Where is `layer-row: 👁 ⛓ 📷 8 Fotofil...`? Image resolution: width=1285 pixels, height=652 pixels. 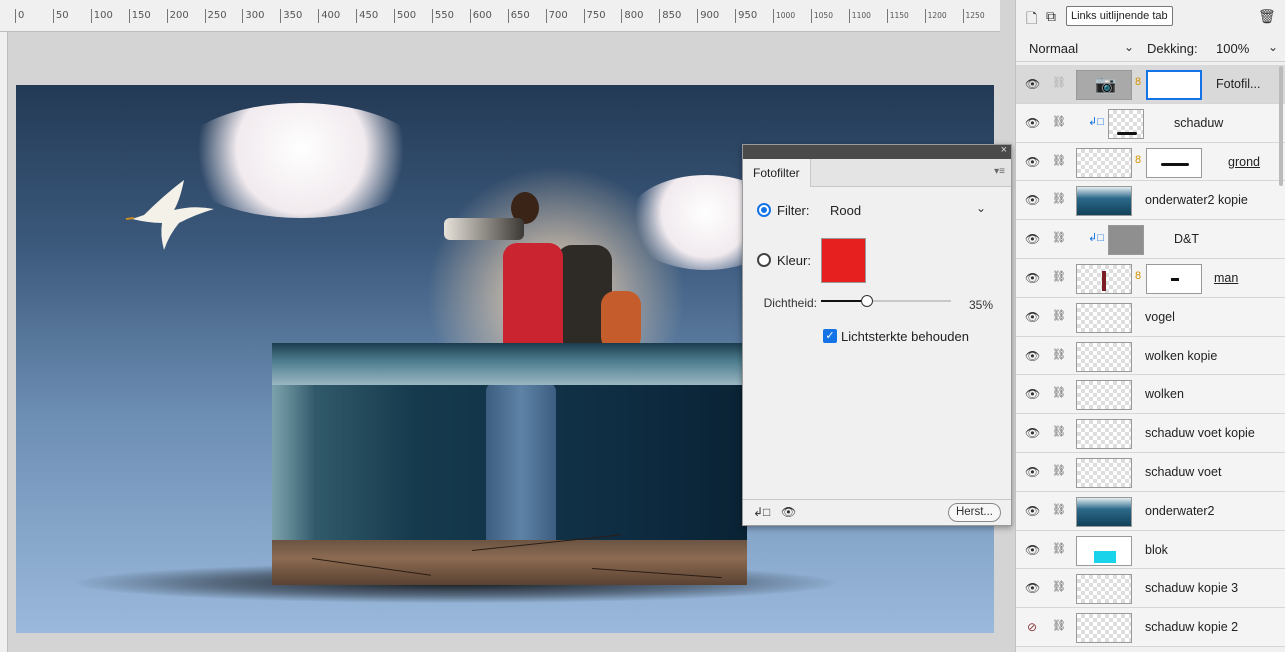 layer-row: 👁 ⛓ 📷 8 Fotofil... is located at coordinates (1150, 84).